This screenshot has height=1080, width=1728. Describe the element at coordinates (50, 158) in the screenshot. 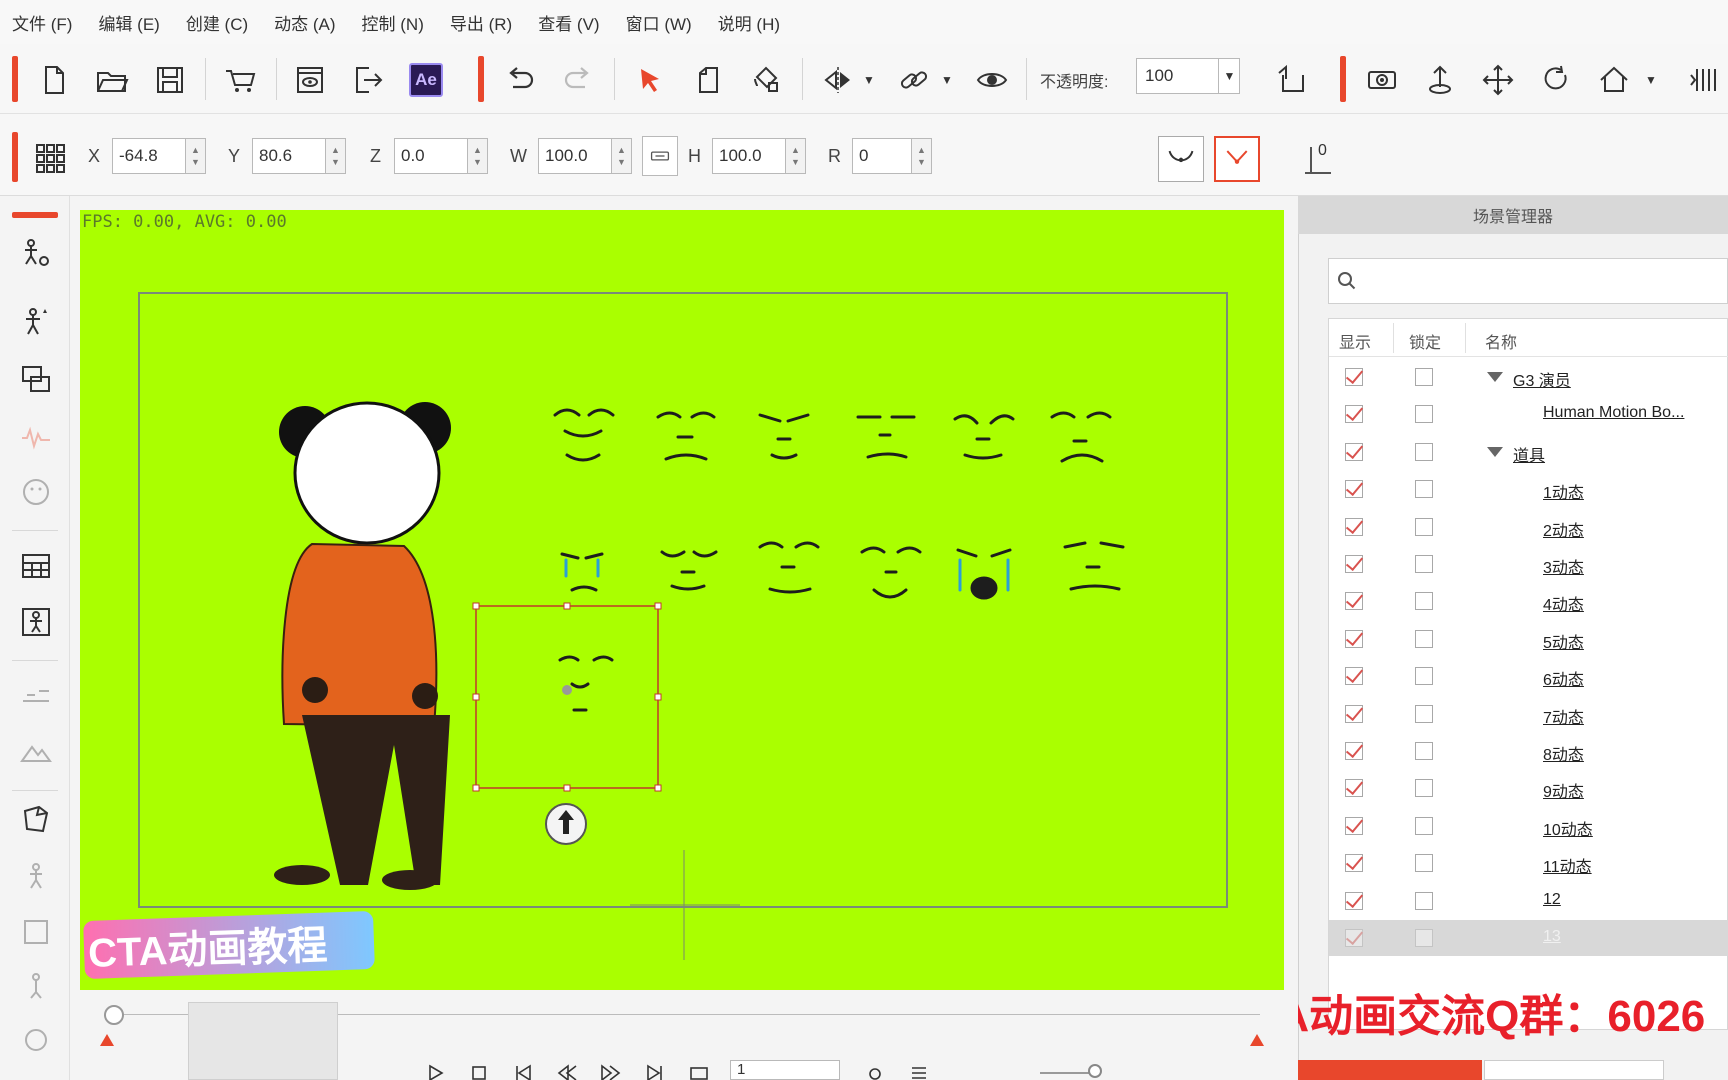

I see `grid-toggle-button` at that location.